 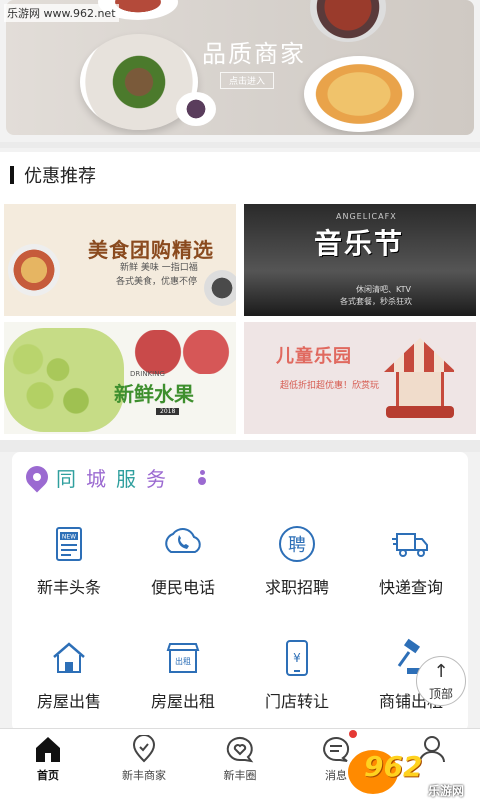 I want to click on back-to-top-label: 顶部, so click(x=440, y=694).